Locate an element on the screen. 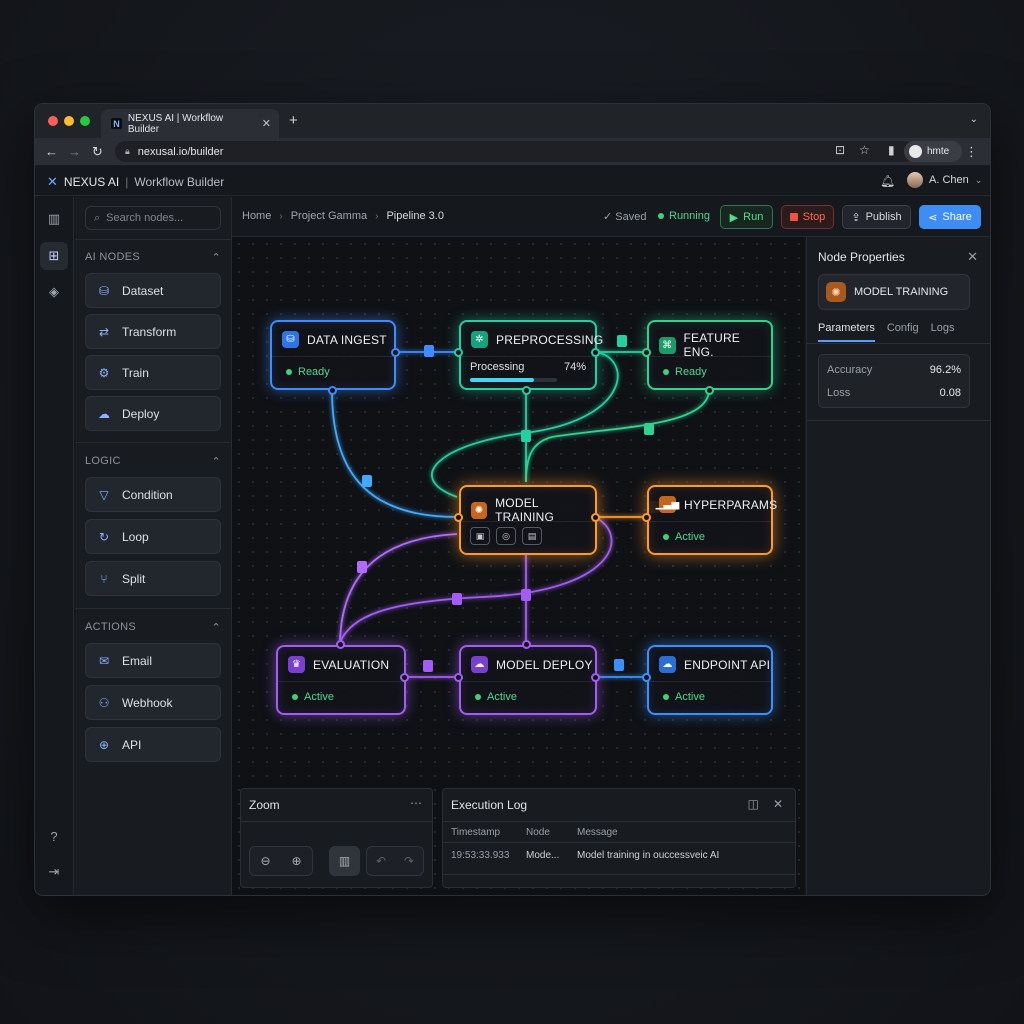 The width and height of the screenshot is (1024, 1024). logout-icon: ⇥ is located at coordinates (54, 872).